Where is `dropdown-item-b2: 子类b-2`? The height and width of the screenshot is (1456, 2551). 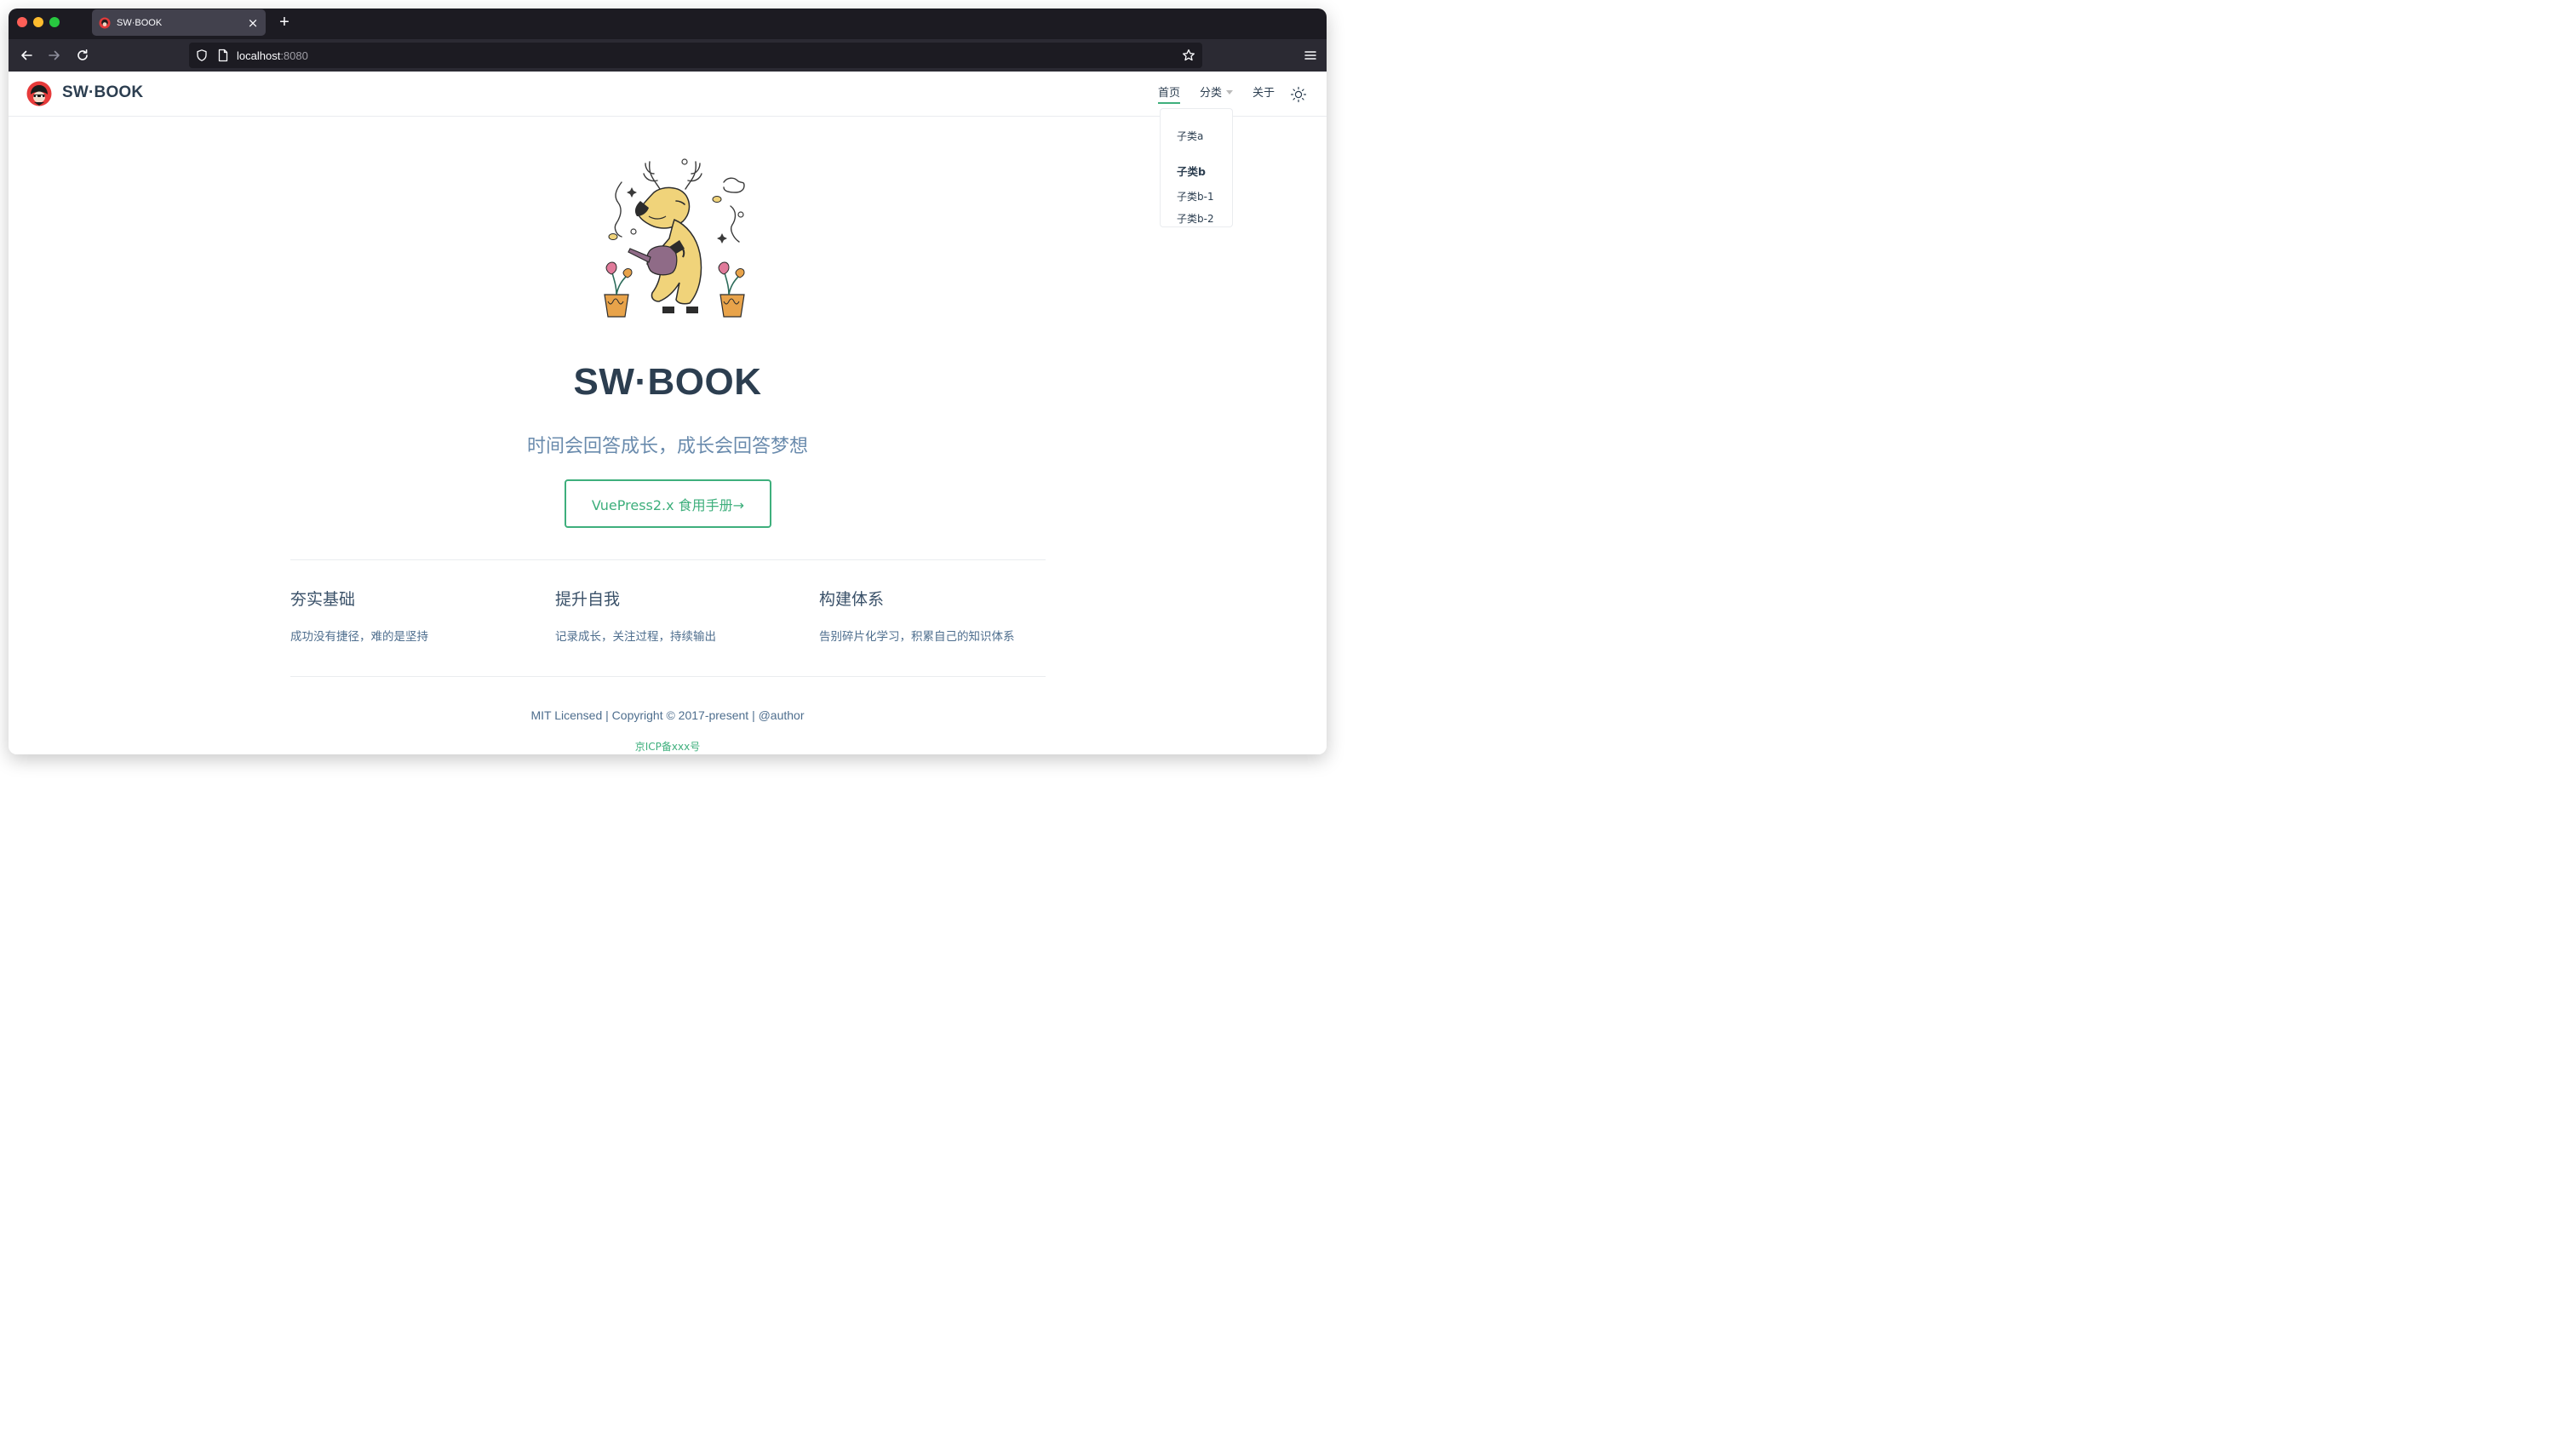 dropdown-item-b2: 子类b-2 is located at coordinates (1195, 219).